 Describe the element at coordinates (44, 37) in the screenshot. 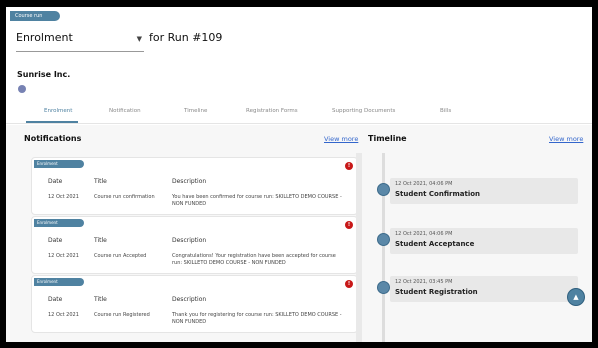

I see `enrolment-select-value: Enrolment` at that location.